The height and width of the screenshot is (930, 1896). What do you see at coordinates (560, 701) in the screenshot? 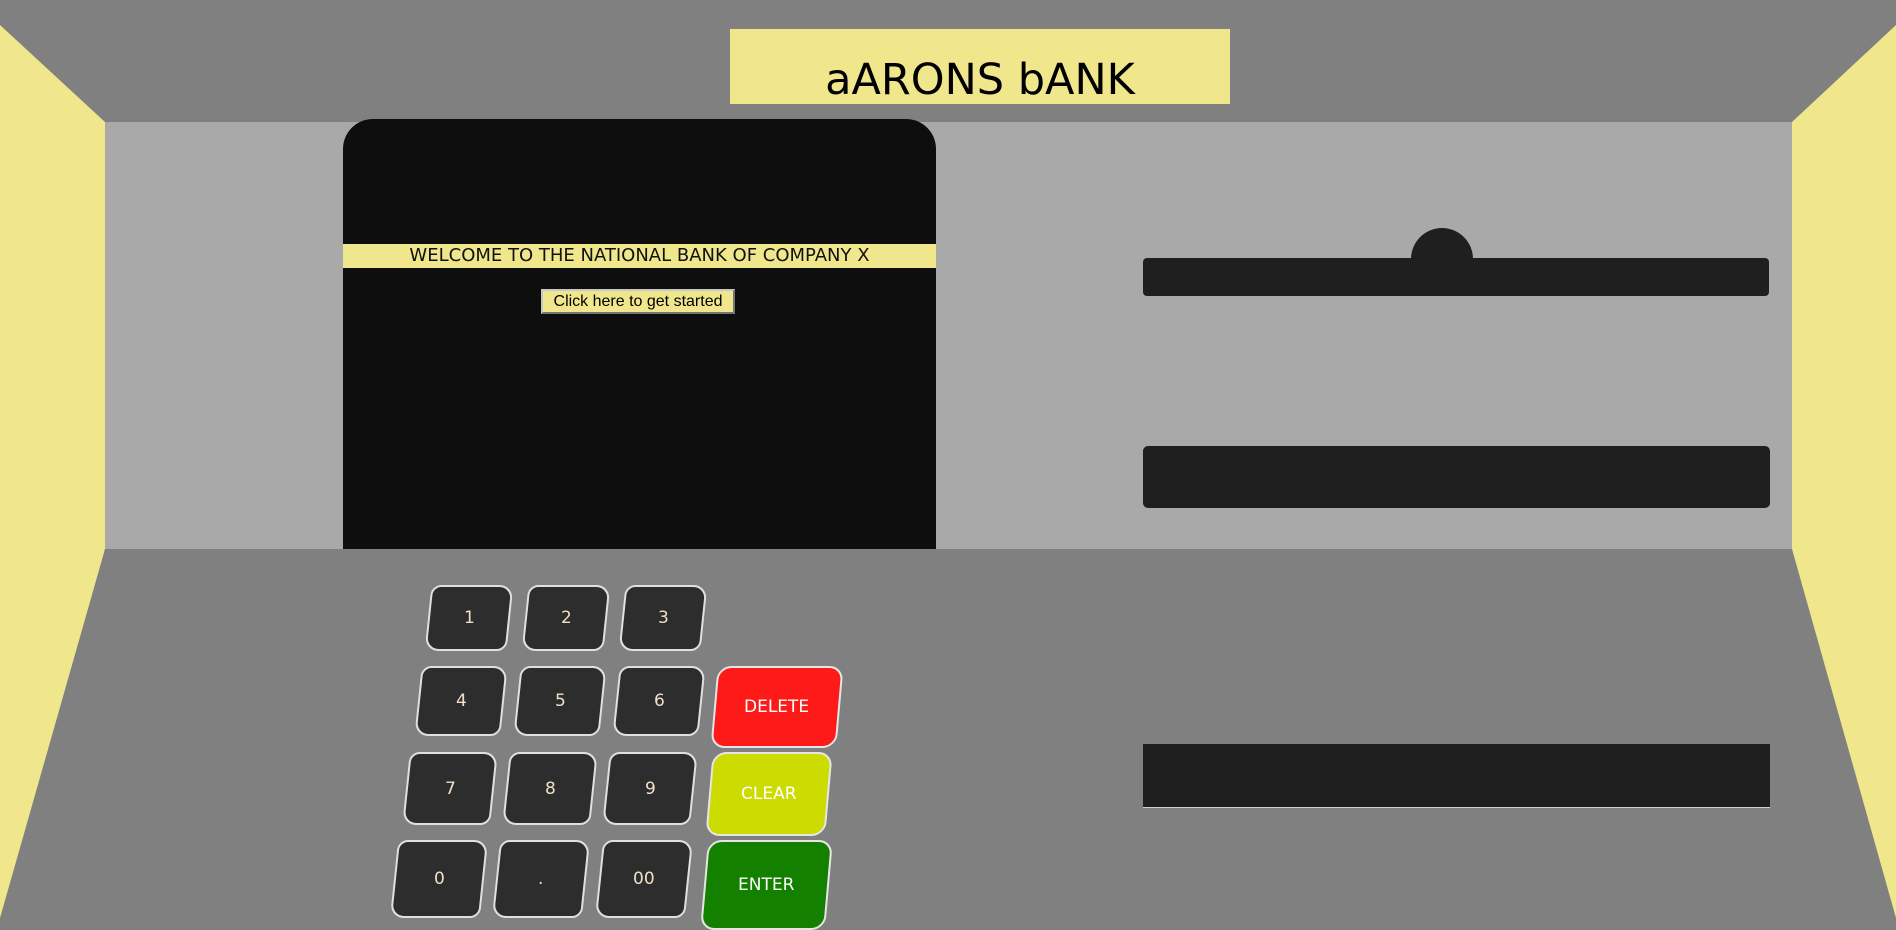
I see `key-5: 5` at bounding box center [560, 701].